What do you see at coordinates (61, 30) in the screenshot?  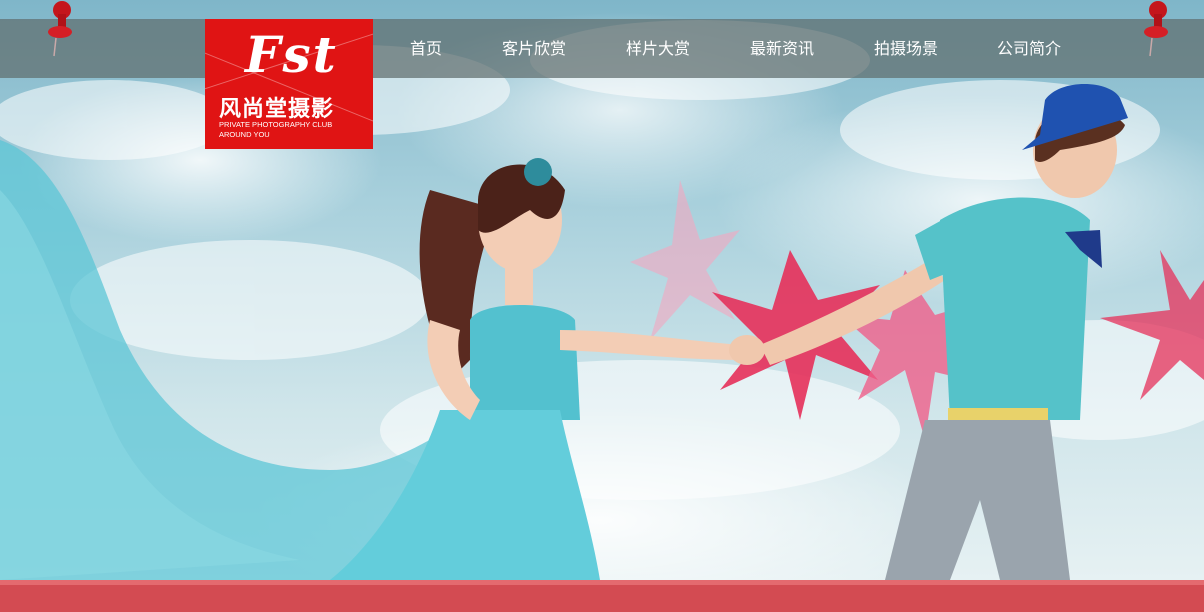 I see `push-pin-left-icon` at bounding box center [61, 30].